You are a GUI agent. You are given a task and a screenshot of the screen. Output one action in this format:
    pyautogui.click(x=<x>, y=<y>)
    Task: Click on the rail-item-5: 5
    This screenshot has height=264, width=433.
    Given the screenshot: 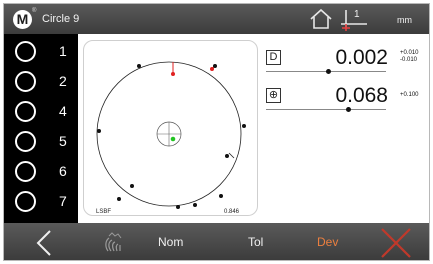 What is the action you would take?
    pyautogui.click(x=41, y=142)
    